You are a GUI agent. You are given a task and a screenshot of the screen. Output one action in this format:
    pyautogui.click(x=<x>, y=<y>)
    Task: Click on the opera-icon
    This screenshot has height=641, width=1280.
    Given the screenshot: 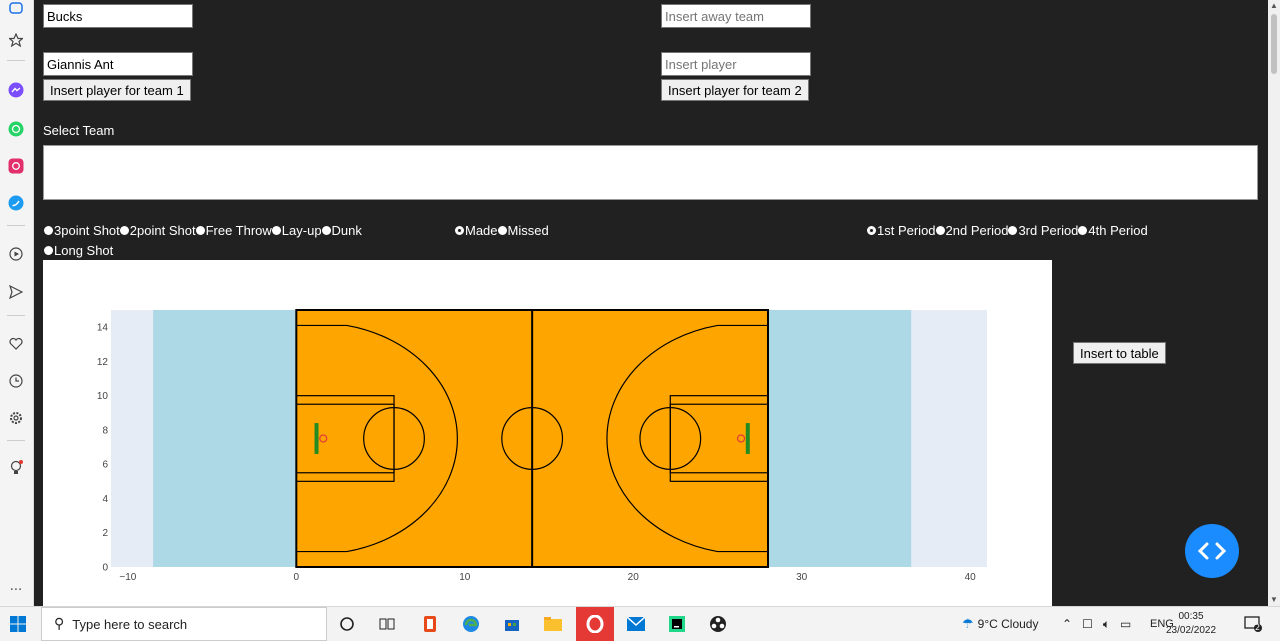 What is the action you would take?
    pyautogui.click(x=595, y=624)
    